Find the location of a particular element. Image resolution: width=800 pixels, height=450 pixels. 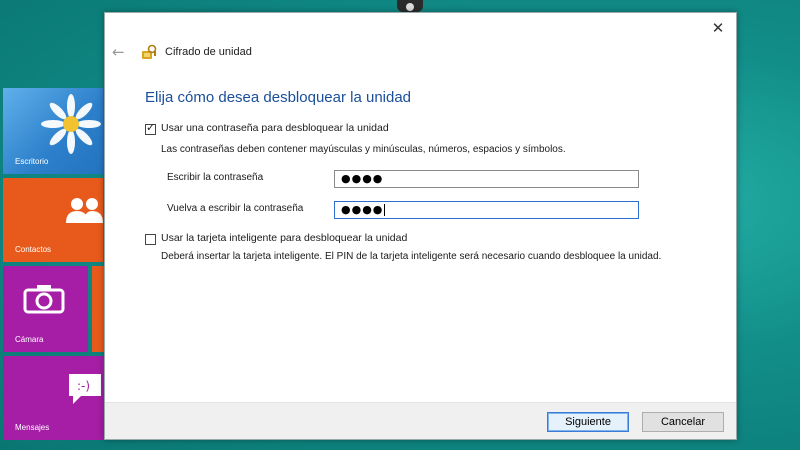

cancel-button: Cancelar is located at coordinates (683, 422).